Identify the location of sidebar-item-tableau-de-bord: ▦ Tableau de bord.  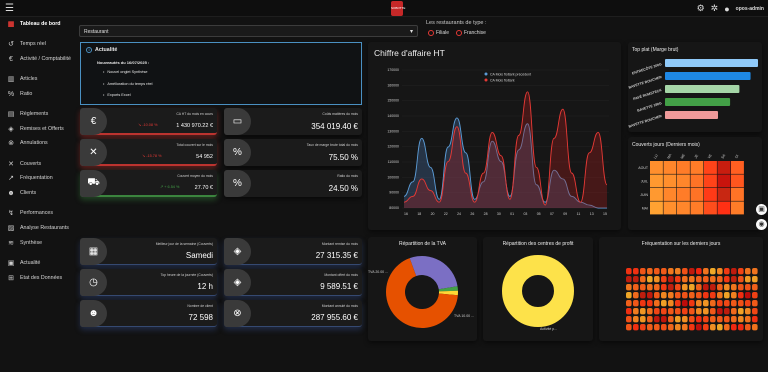
(34, 24).